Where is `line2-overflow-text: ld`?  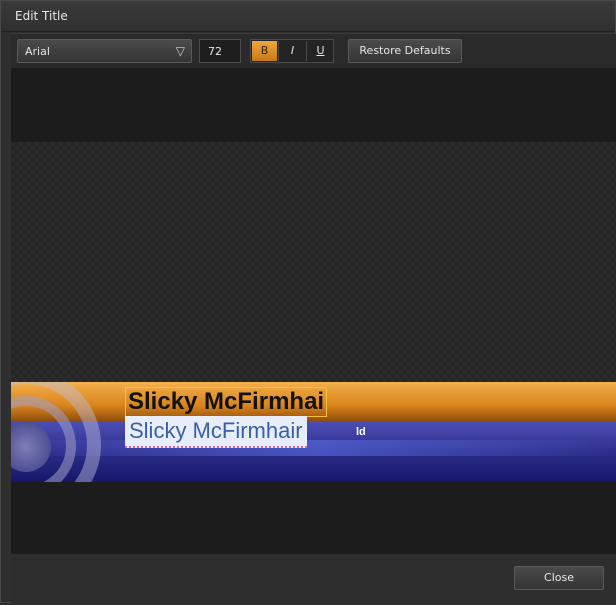
line2-overflow-text: ld is located at coordinates (361, 432).